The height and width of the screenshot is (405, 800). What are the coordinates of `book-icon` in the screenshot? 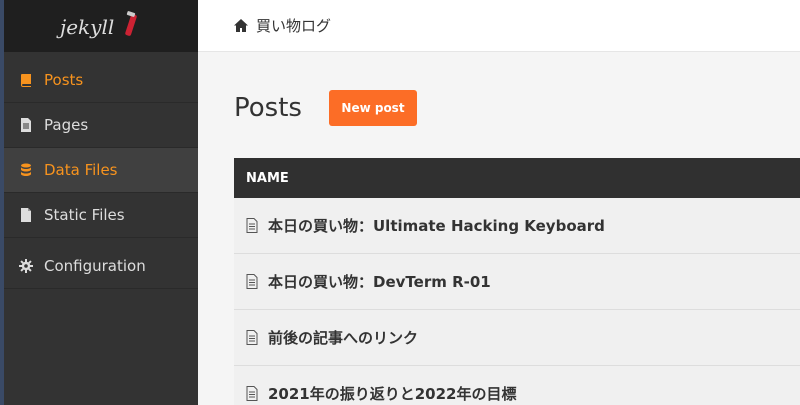 It's located at (26, 80).